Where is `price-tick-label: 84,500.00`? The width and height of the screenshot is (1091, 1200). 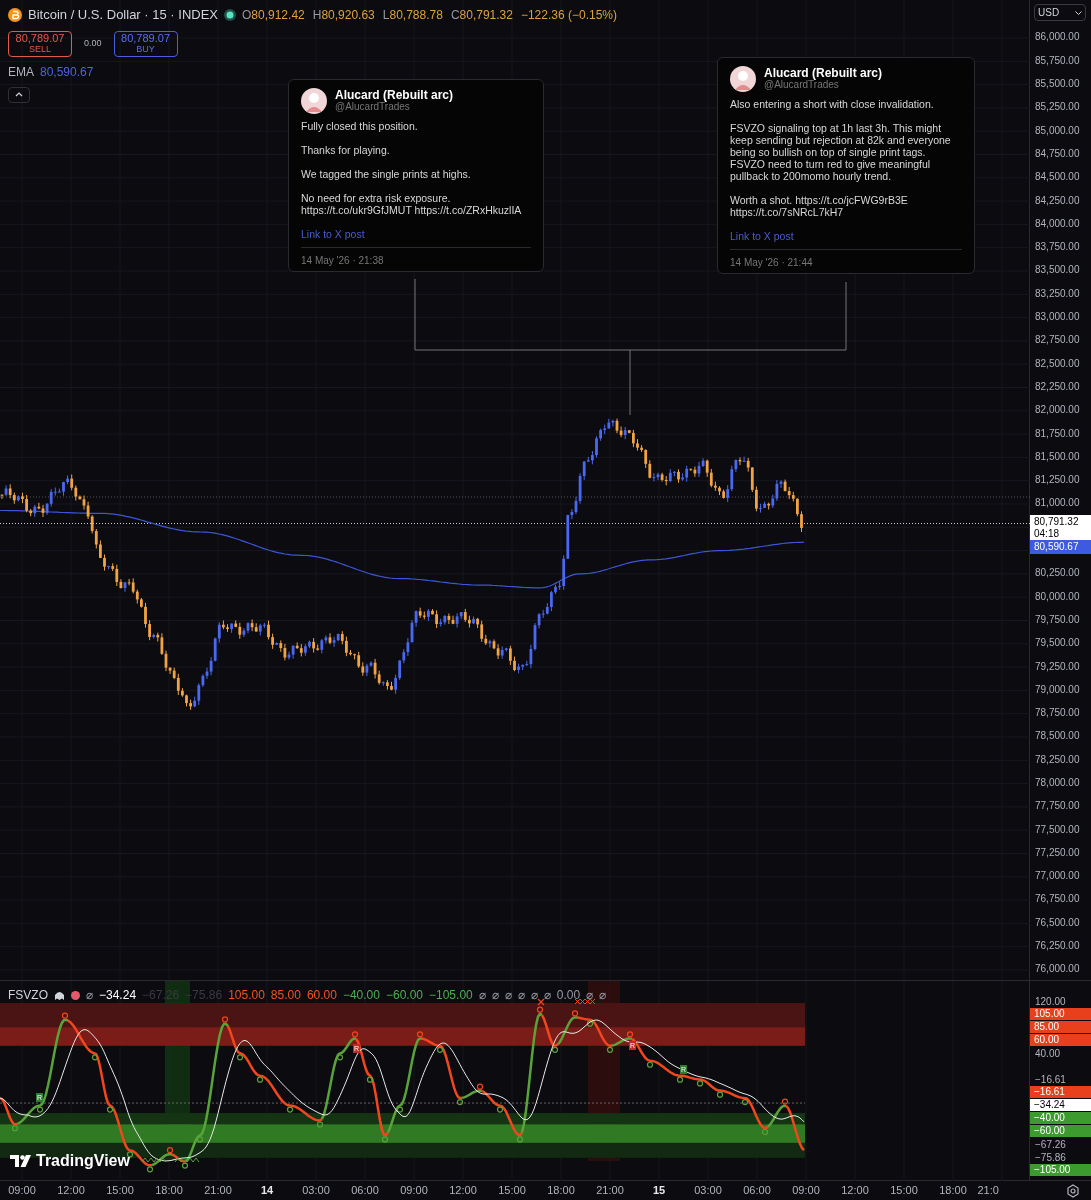
price-tick-label: 84,500.00 is located at coordinates (1057, 177).